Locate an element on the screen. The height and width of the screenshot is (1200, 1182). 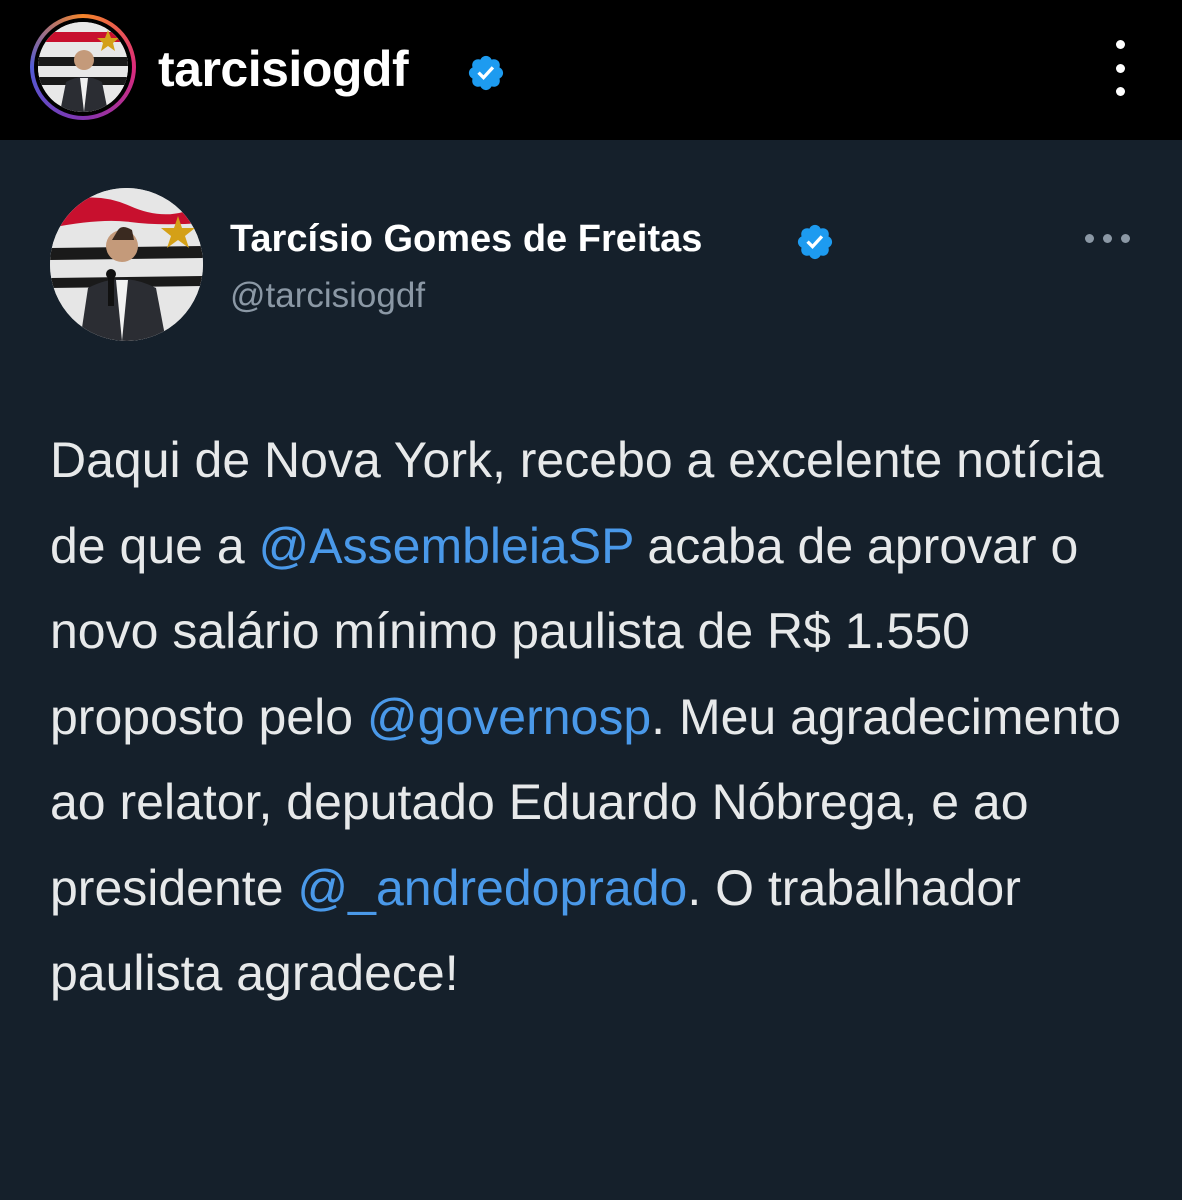
tweet-display-name: Tarcísio Gomes de Freitas is located at coordinates (466, 239).